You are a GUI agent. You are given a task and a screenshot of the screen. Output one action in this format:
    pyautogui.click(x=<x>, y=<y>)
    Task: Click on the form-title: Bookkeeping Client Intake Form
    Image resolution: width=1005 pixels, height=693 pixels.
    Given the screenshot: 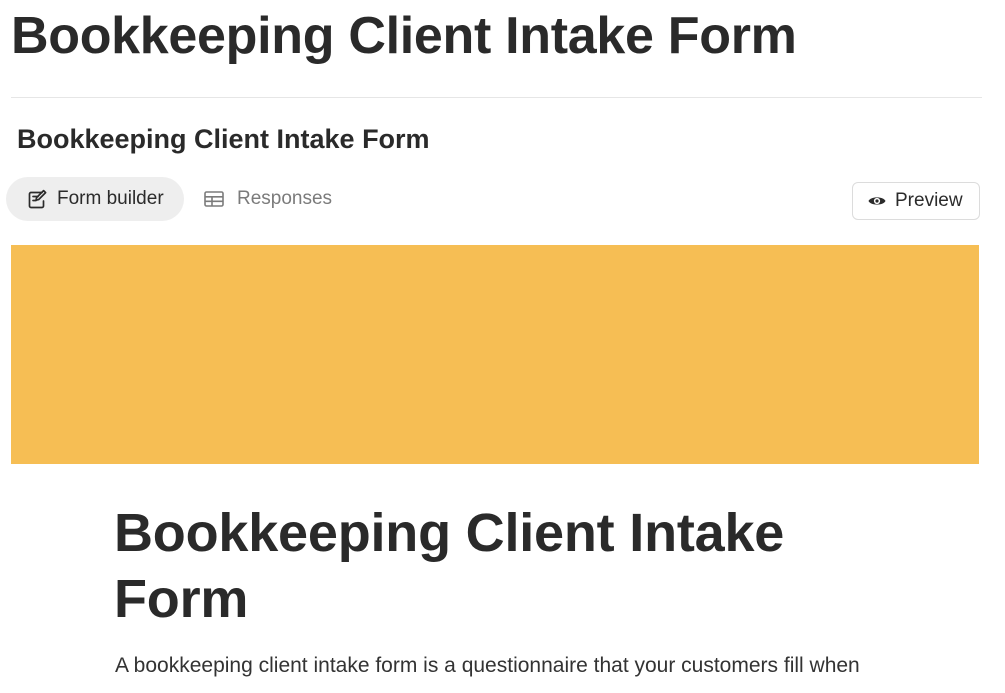 What is the action you would take?
    pyautogui.click(x=494, y=566)
    